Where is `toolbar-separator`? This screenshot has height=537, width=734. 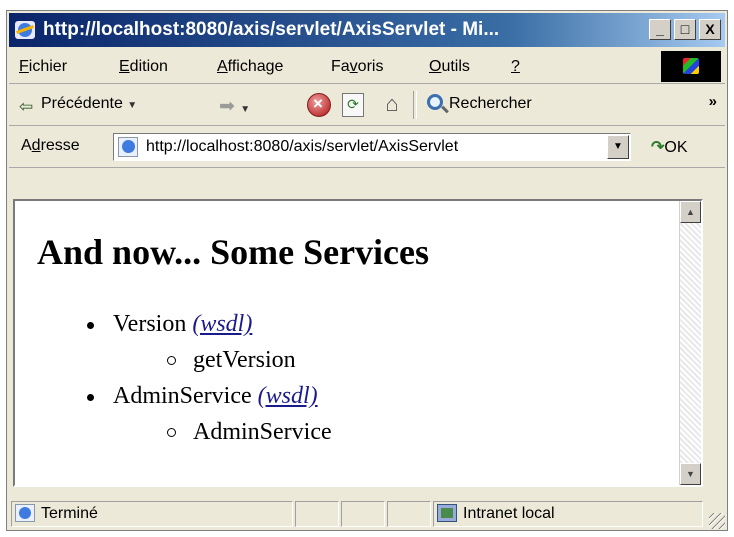
toolbar-separator is located at coordinates (415, 105).